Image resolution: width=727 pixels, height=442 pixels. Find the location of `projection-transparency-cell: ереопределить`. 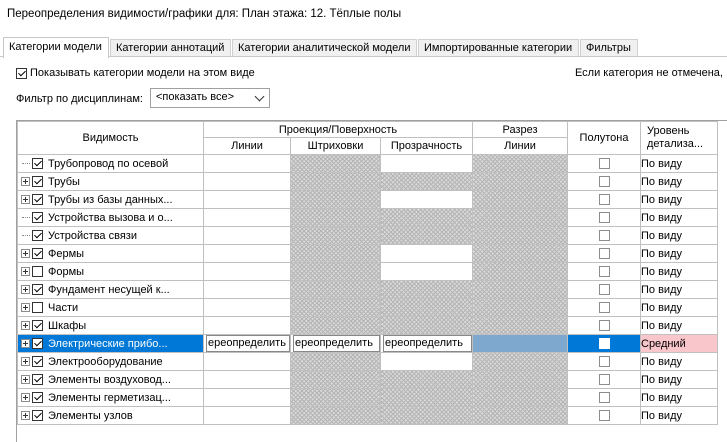

projection-transparency-cell: ереопределить is located at coordinates (426, 343).